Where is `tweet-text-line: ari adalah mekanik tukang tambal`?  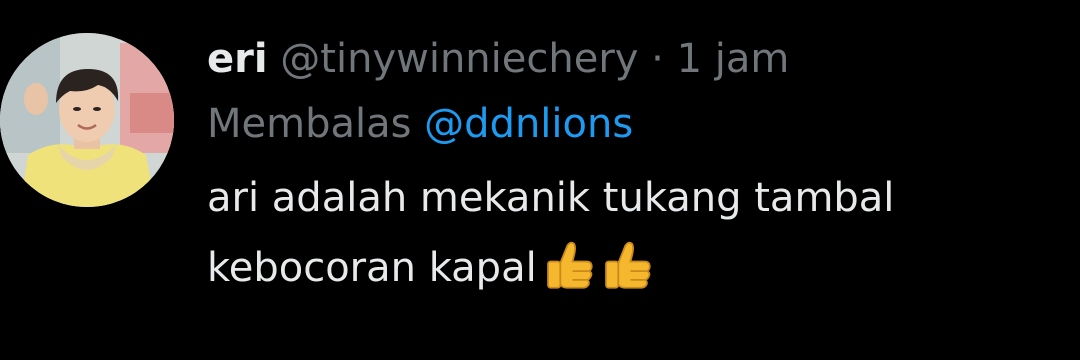
tweet-text-line: ari adalah mekanik tukang tambal is located at coordinates (551, 198).